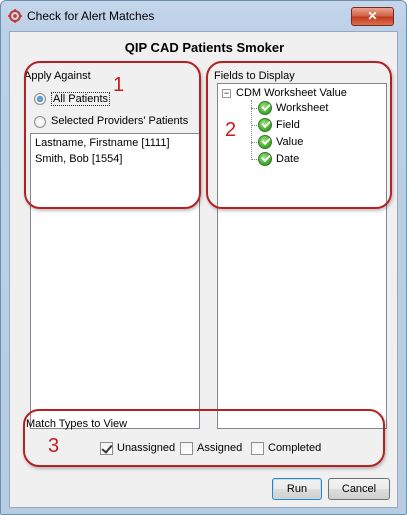  Describe the element at coordinates (54, 446) in the screenshot. I see `annotation-number-3: 3` at that location.